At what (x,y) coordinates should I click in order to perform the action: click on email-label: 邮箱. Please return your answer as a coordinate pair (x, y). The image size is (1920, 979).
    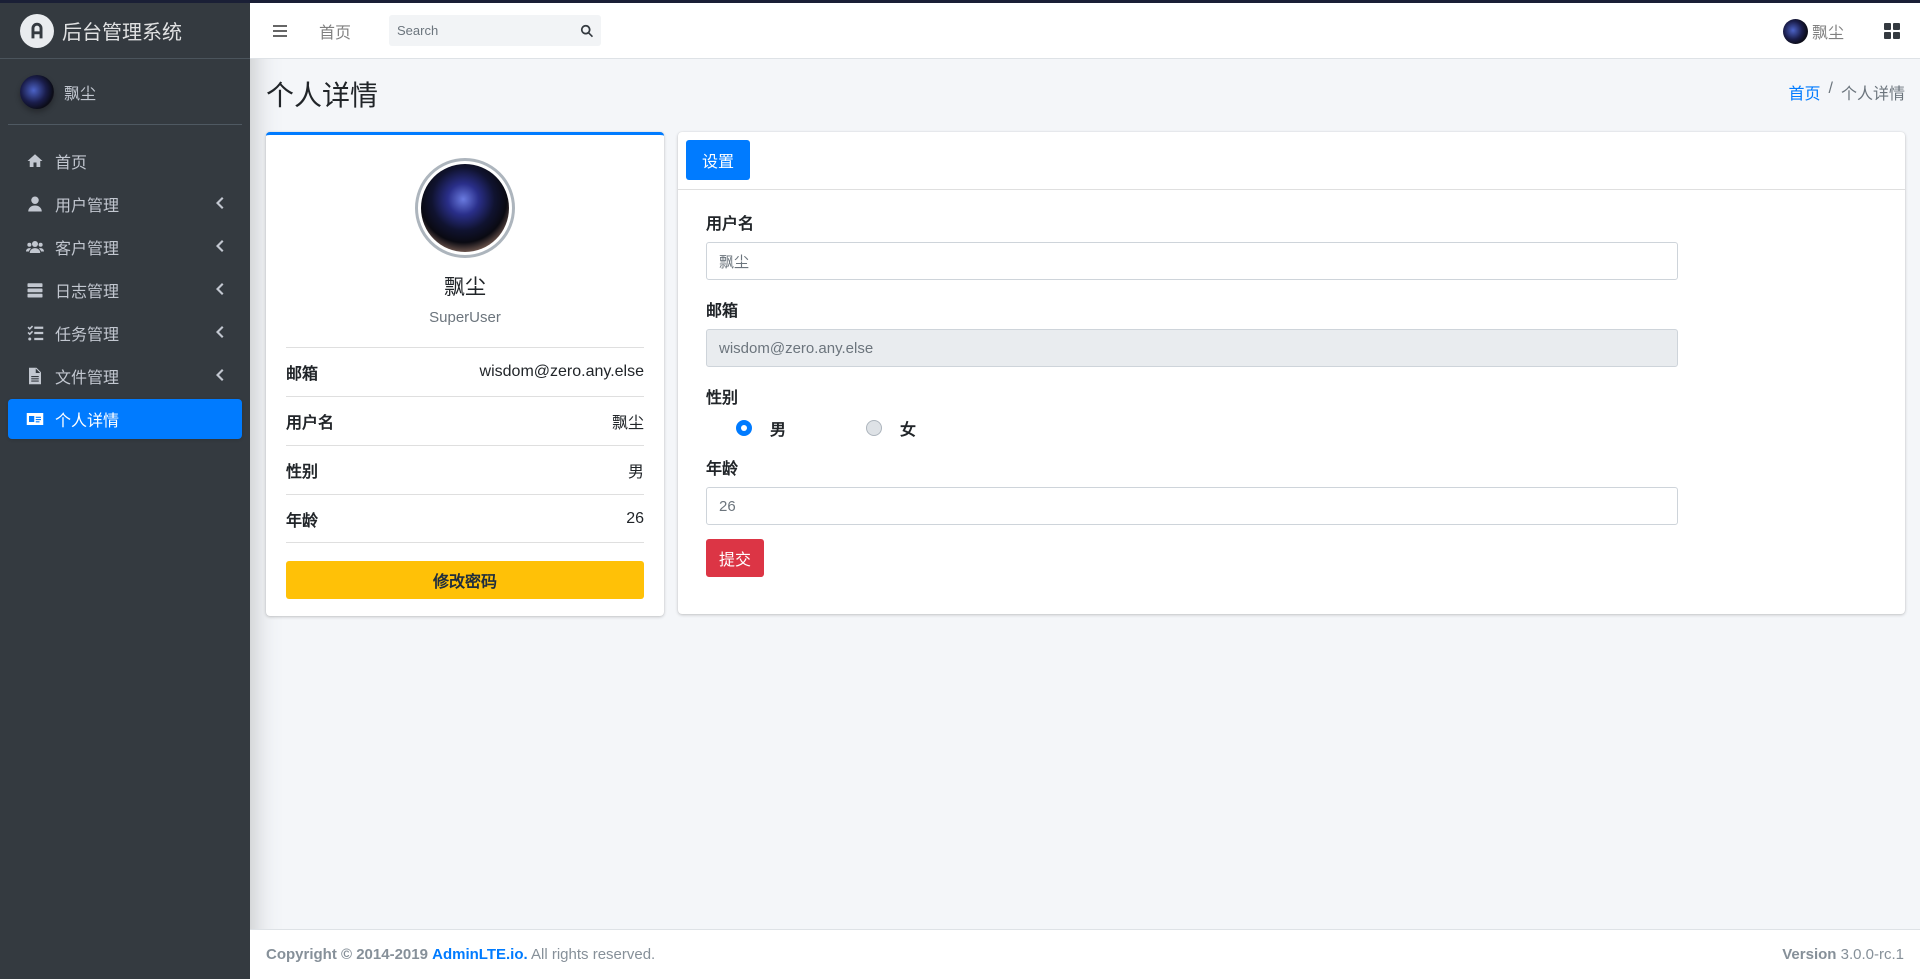
    Looking at the image, I should click on (722, 311).